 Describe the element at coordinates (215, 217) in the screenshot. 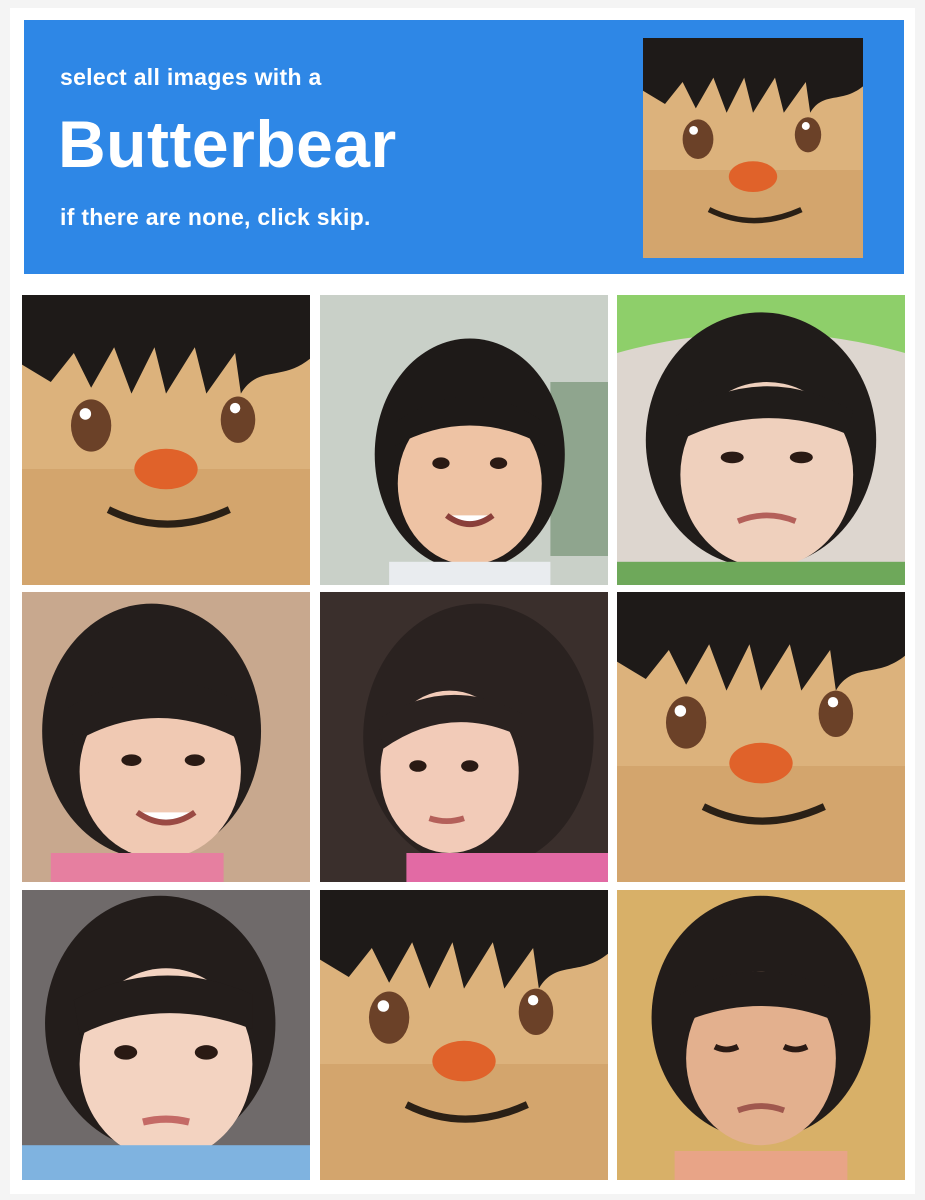

I see `prompt-bottom-text: if there are none, click skip.` at that location.